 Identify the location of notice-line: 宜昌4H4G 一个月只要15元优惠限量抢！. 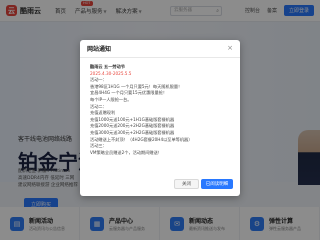
(129, 93).